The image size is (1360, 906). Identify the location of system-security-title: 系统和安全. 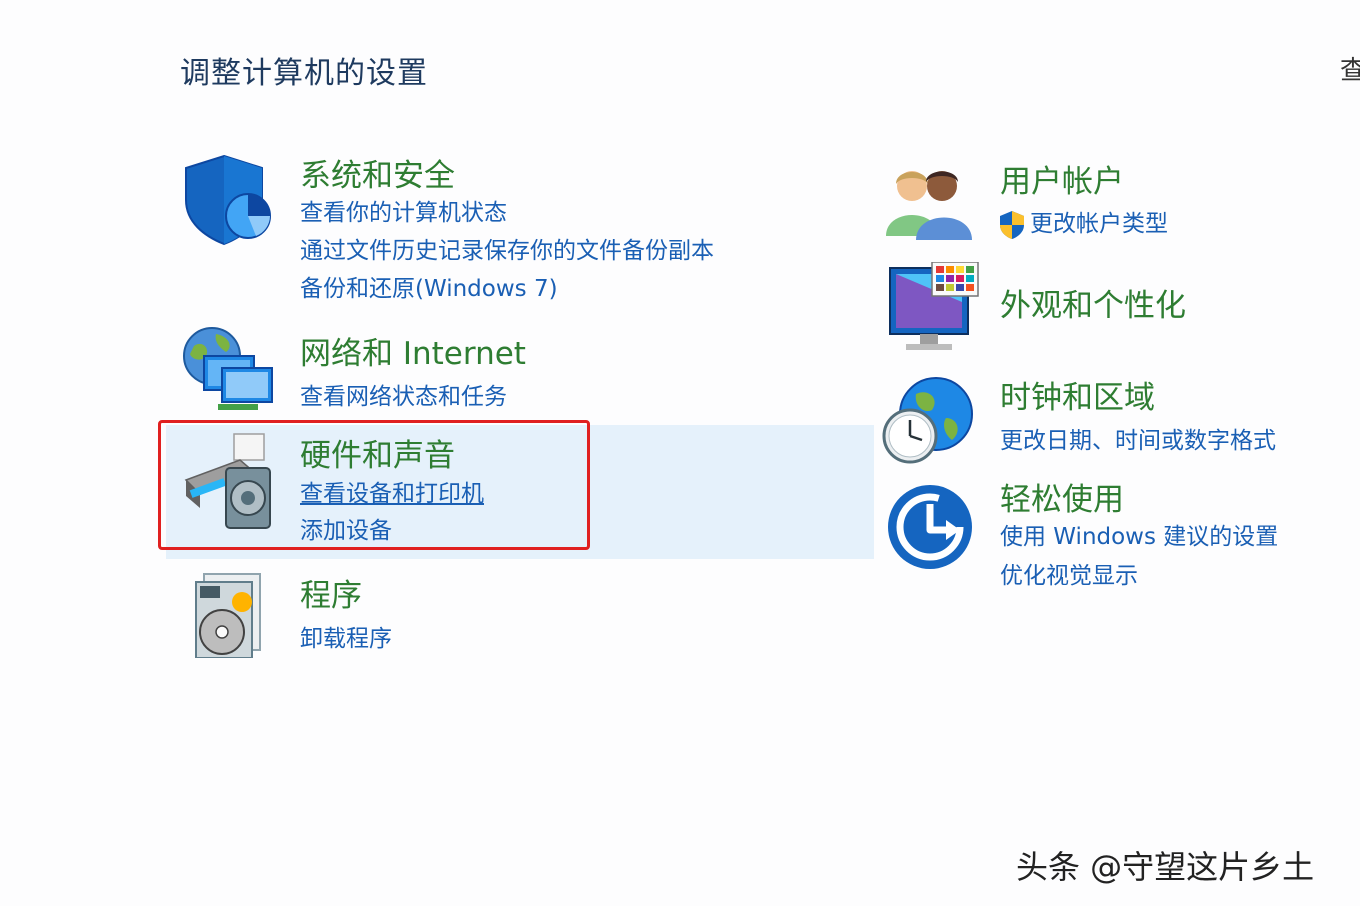
(377, 172).